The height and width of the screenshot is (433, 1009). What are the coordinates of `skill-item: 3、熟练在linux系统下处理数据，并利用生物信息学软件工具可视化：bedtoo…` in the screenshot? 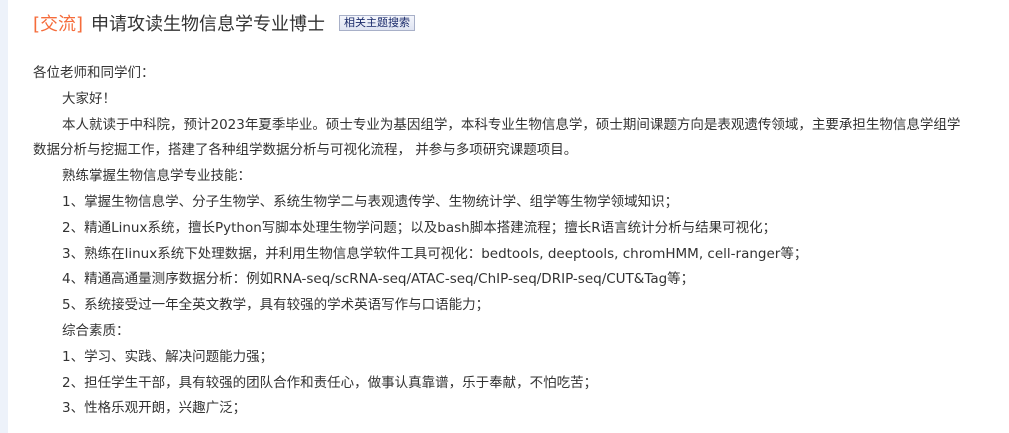 It's located at (435, 253).